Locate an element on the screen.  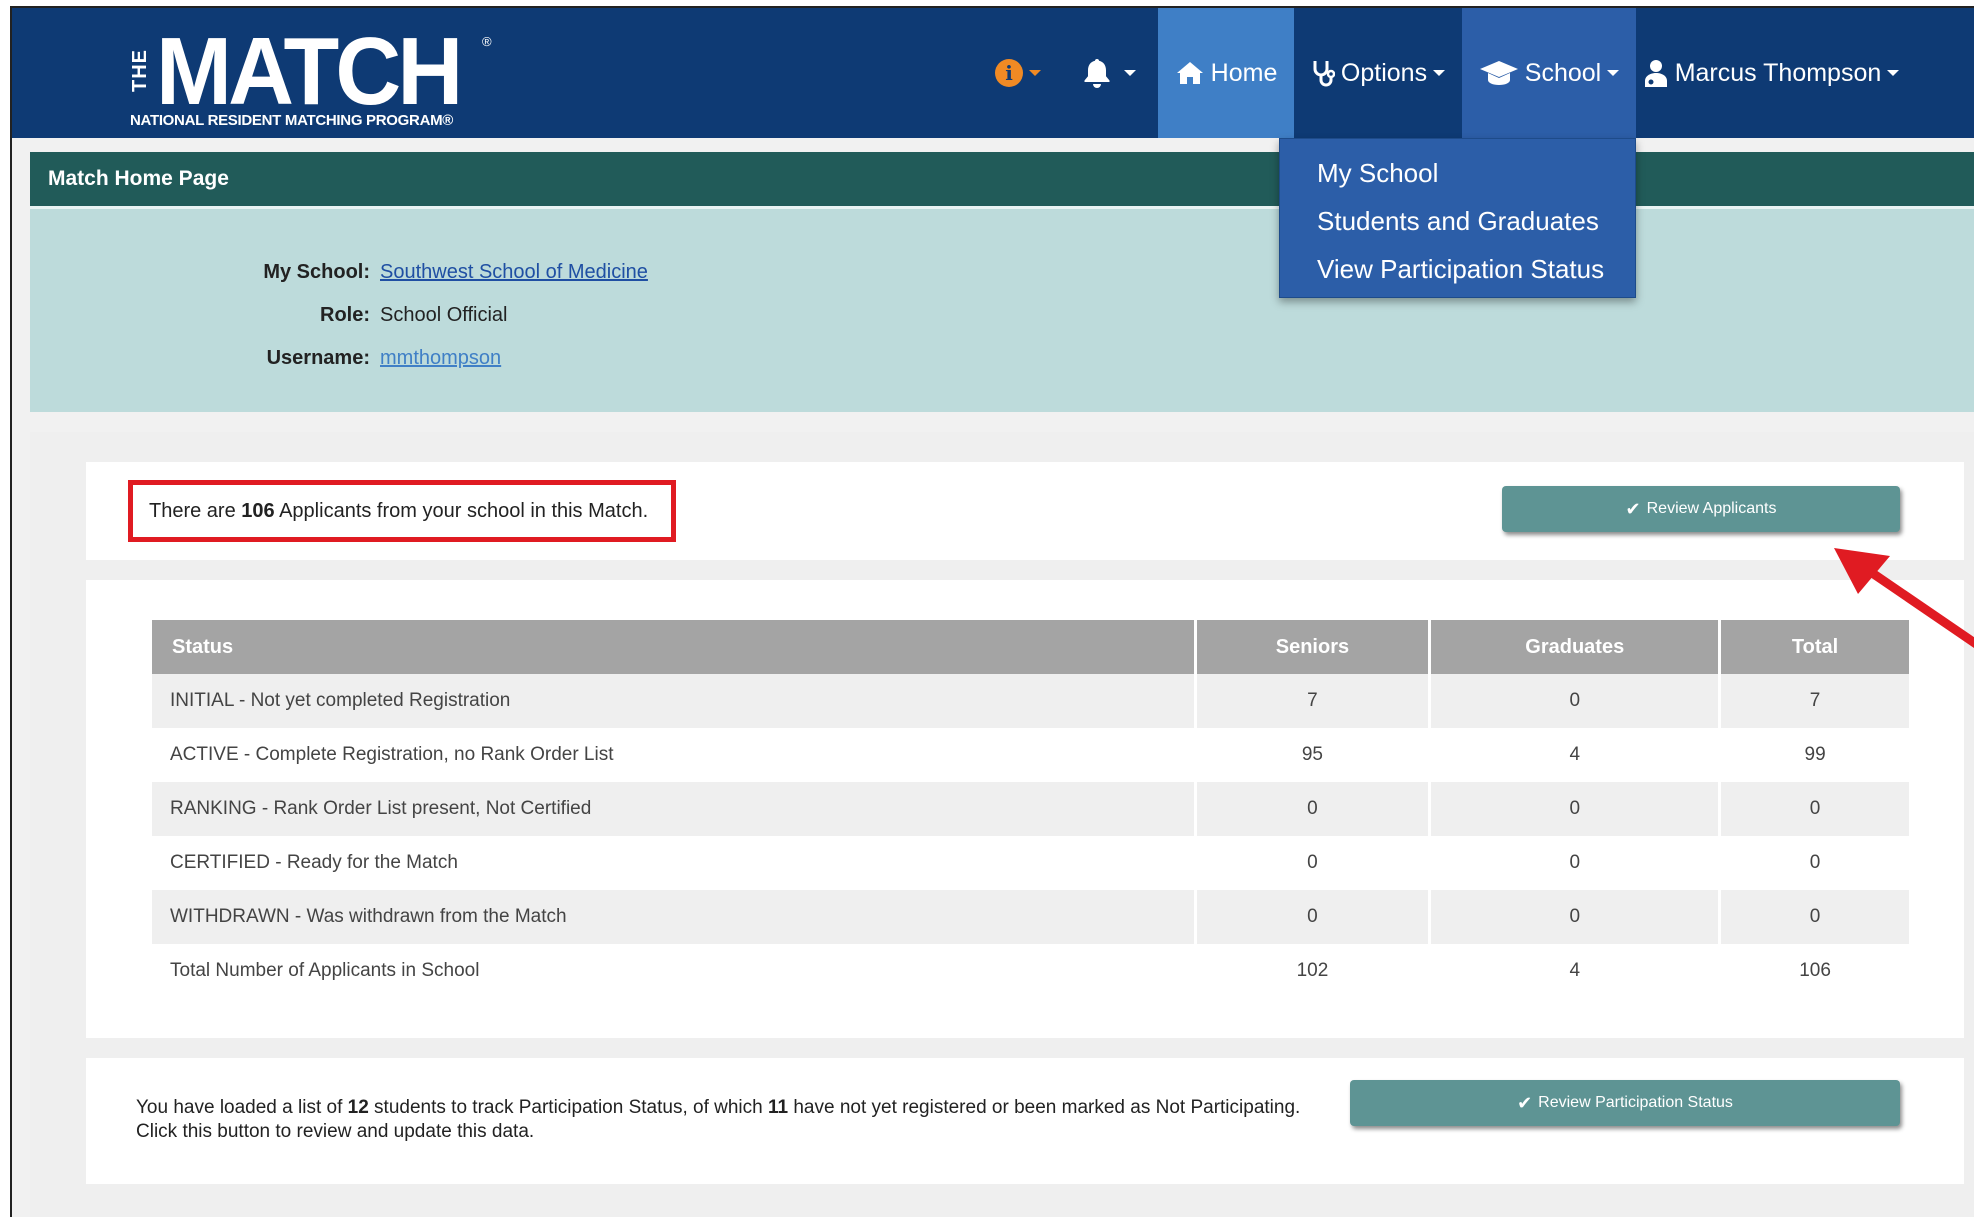
table-header-row: Status Seniors Graduates Total is located at coordinates (1032, 647).